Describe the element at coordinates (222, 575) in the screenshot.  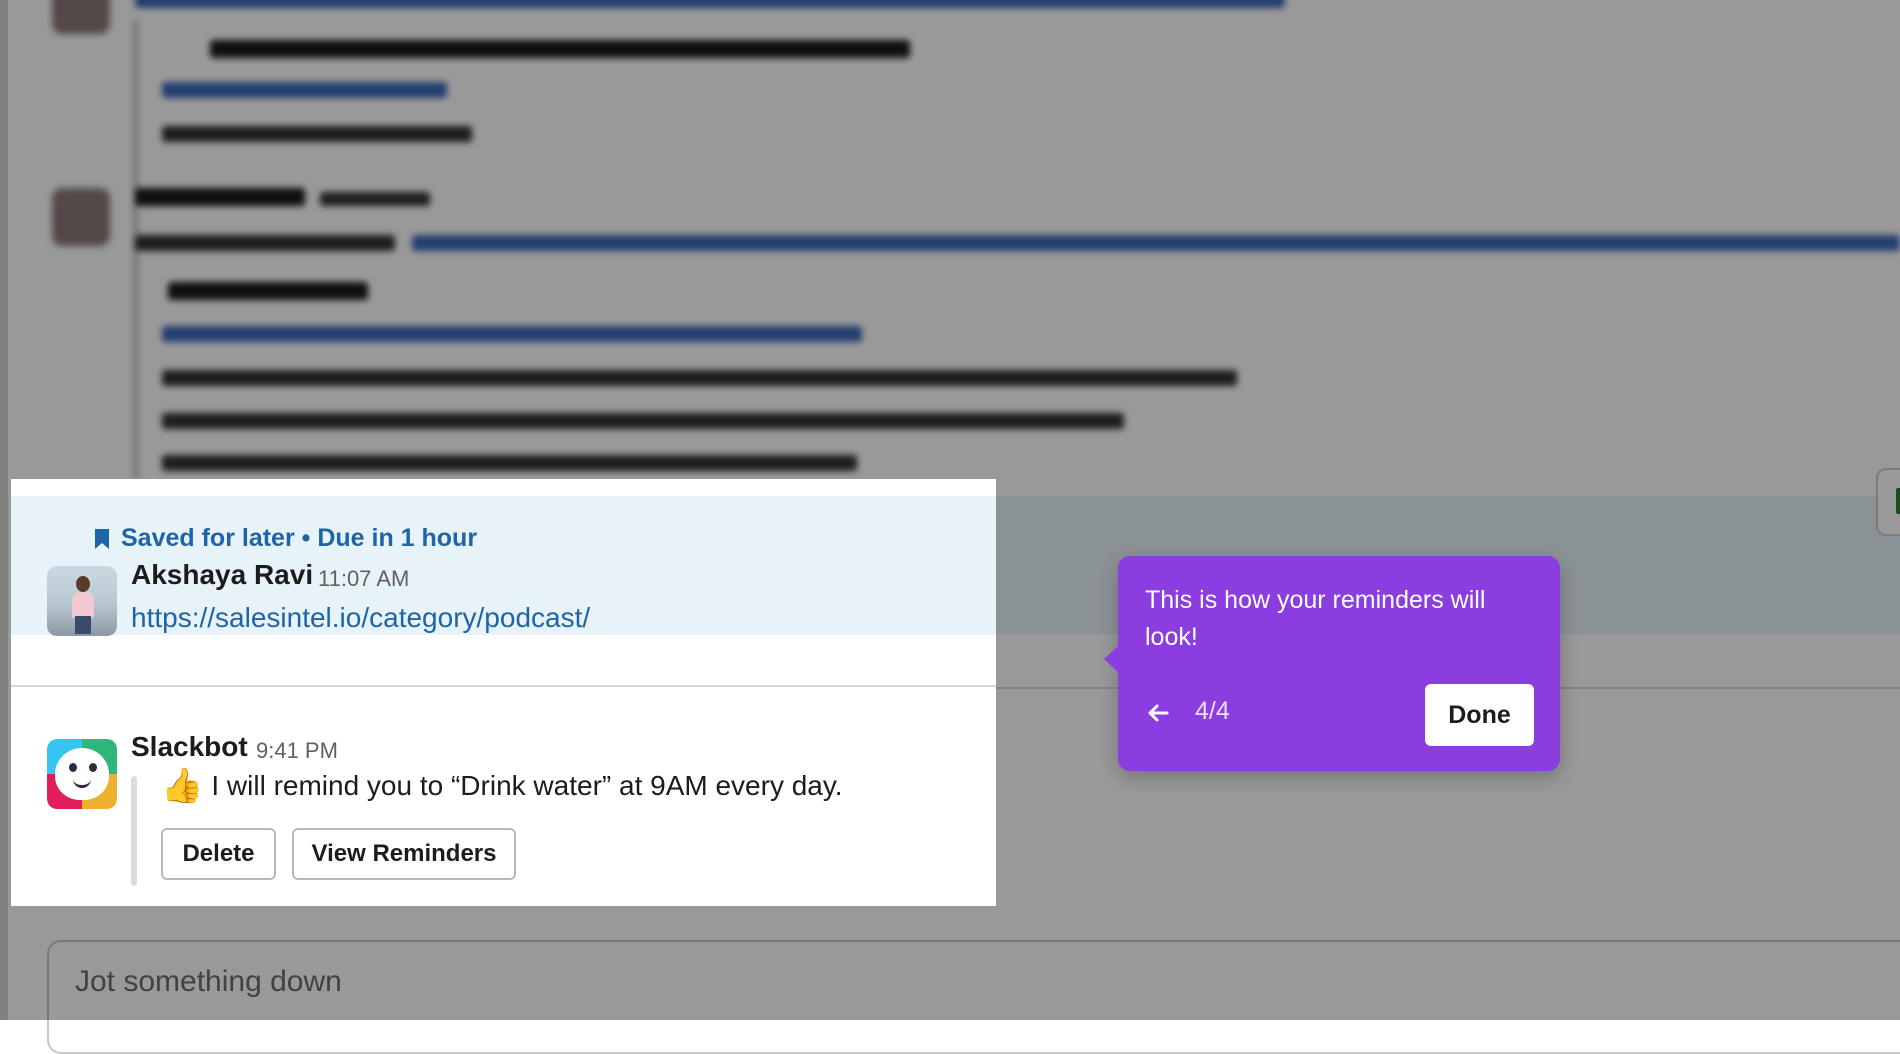
I see `author-name: Akshaya Ravi` at that location.